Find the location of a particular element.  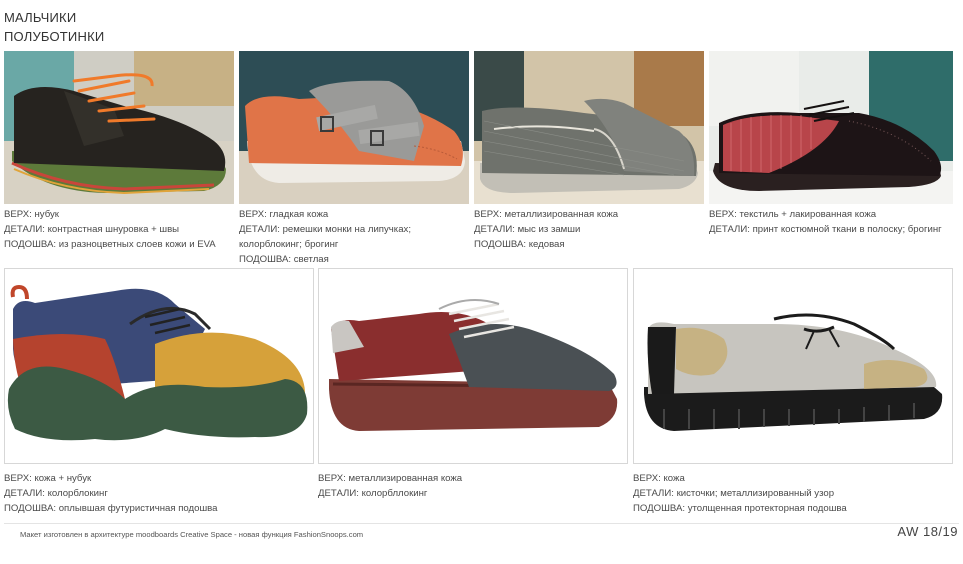

description-line: ДЕТАЛИ: ремешки монки на липучках; is located at coordinates (325, 229).